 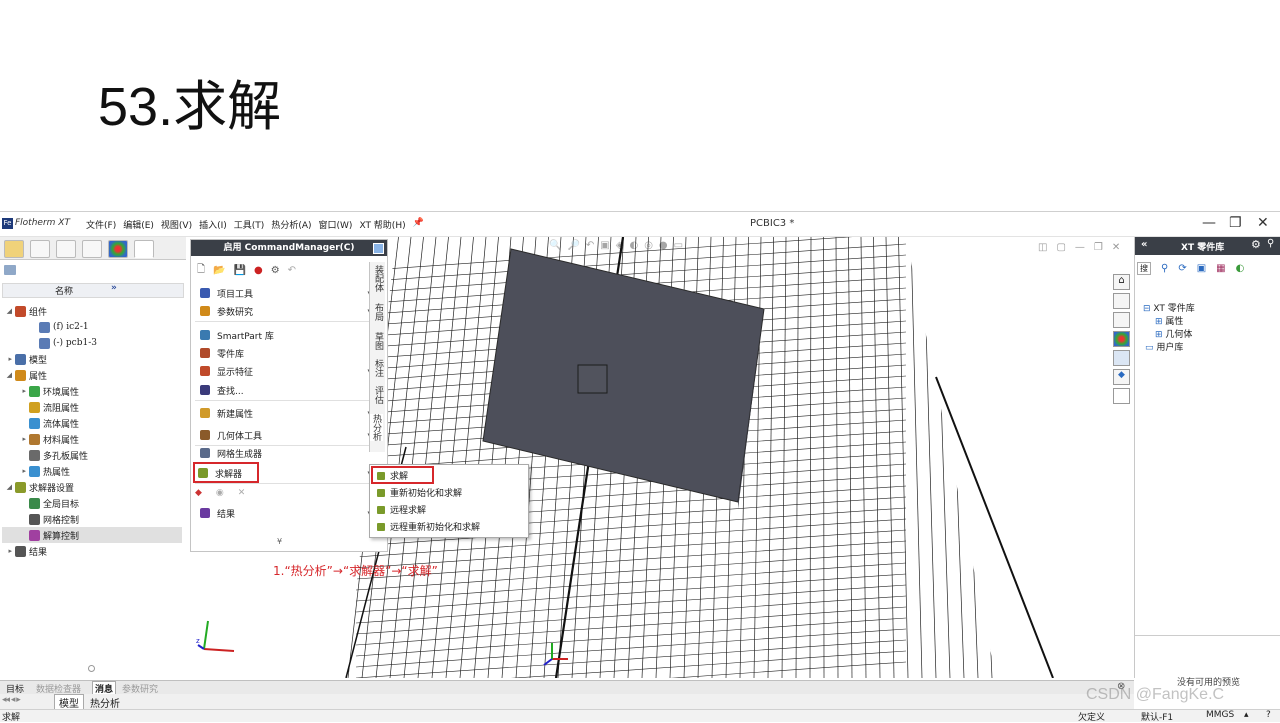 What do you see at coordinates (279, 541) in the screenshot?
I see `expand-more-icon: ¥` at bounding box center [279, 541].